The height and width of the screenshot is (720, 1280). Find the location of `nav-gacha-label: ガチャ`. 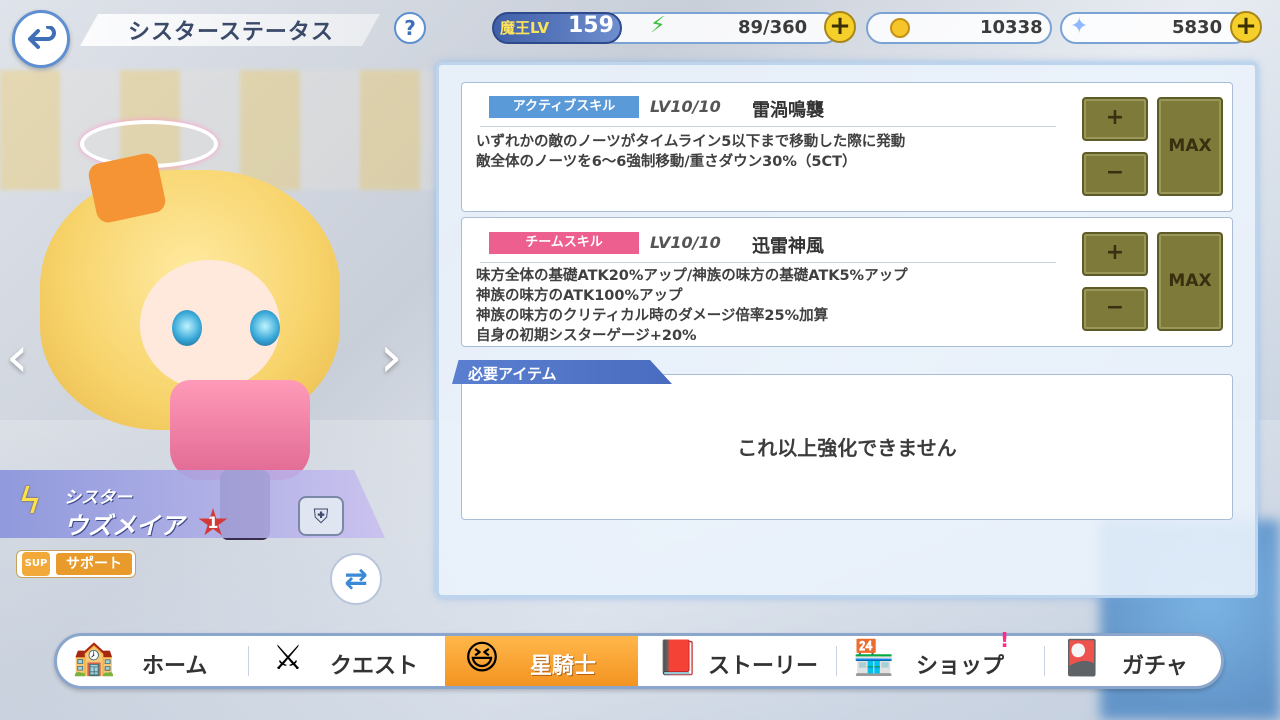

nav-gacha-label: ガチャ is located at coordinates (1155, 666).